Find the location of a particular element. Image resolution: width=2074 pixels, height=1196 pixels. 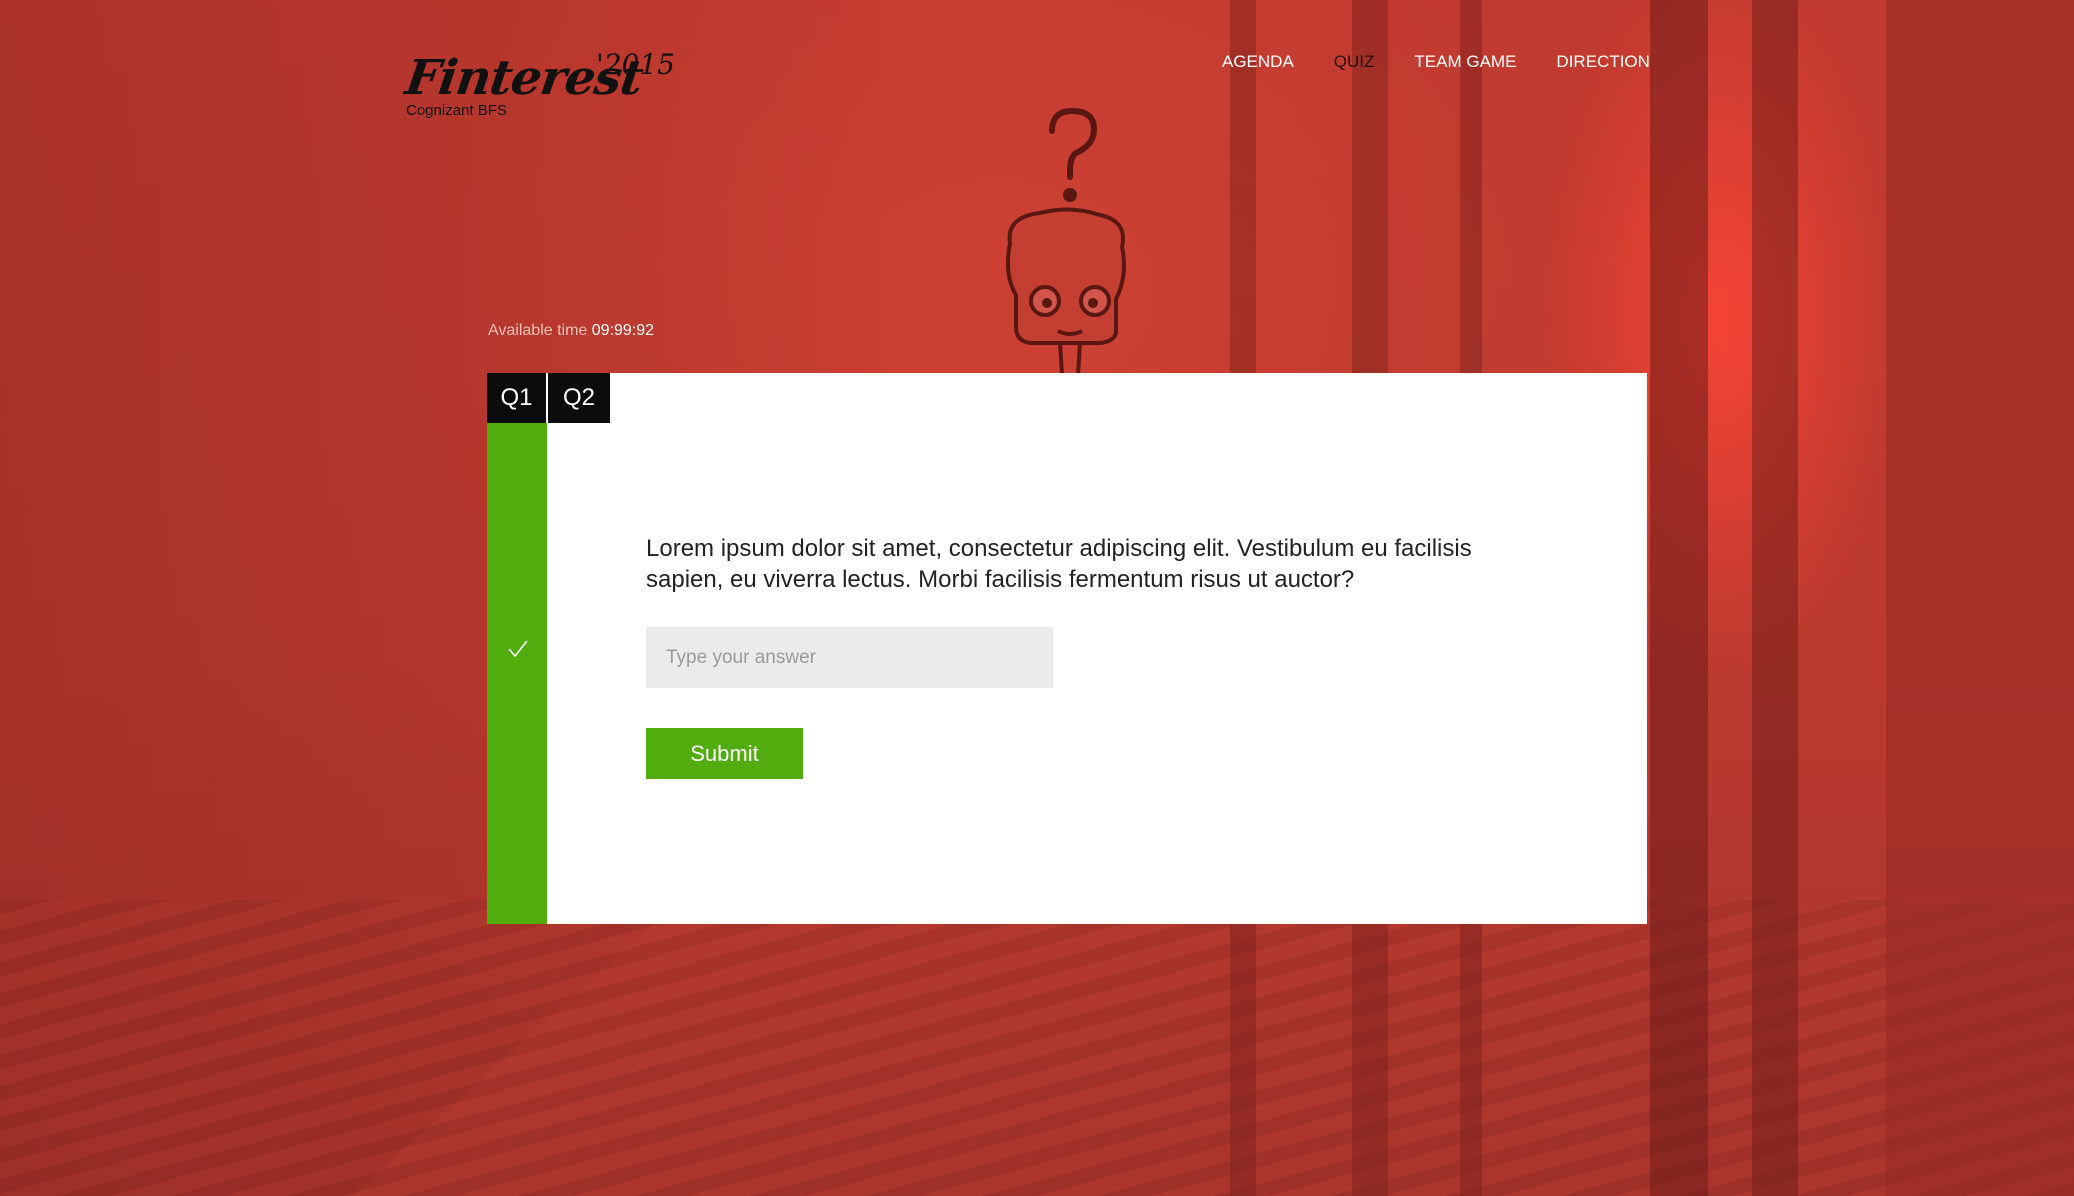

checkmark-icon is located at coordinates (518, 649).